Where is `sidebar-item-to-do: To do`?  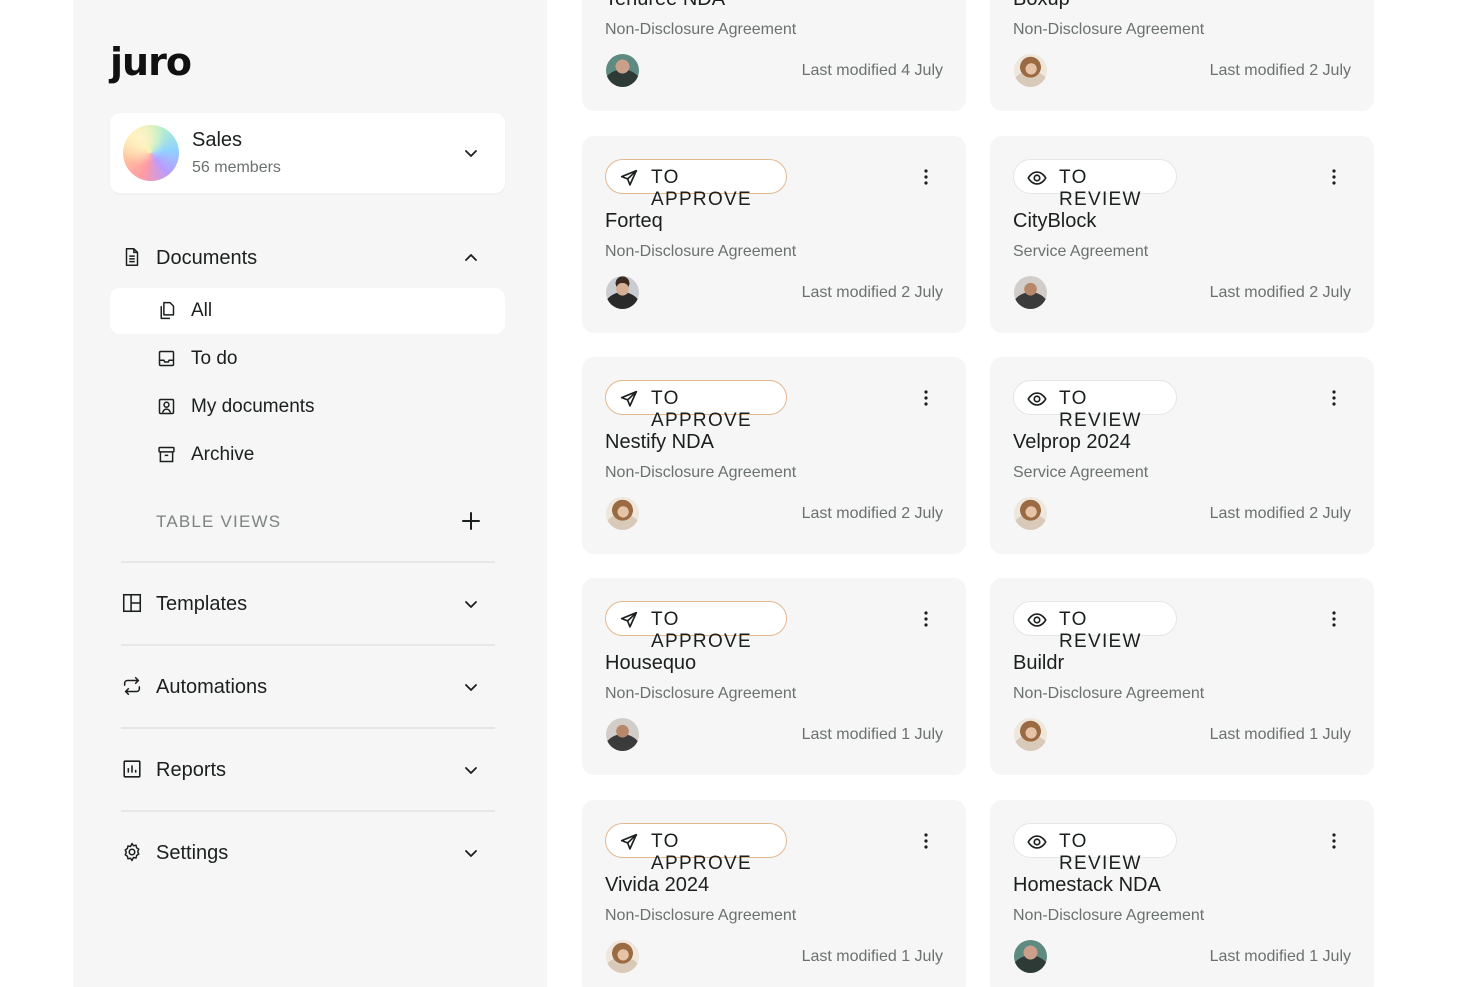
sidebar-item-to-do: To do is located at coordinates (307, 359).